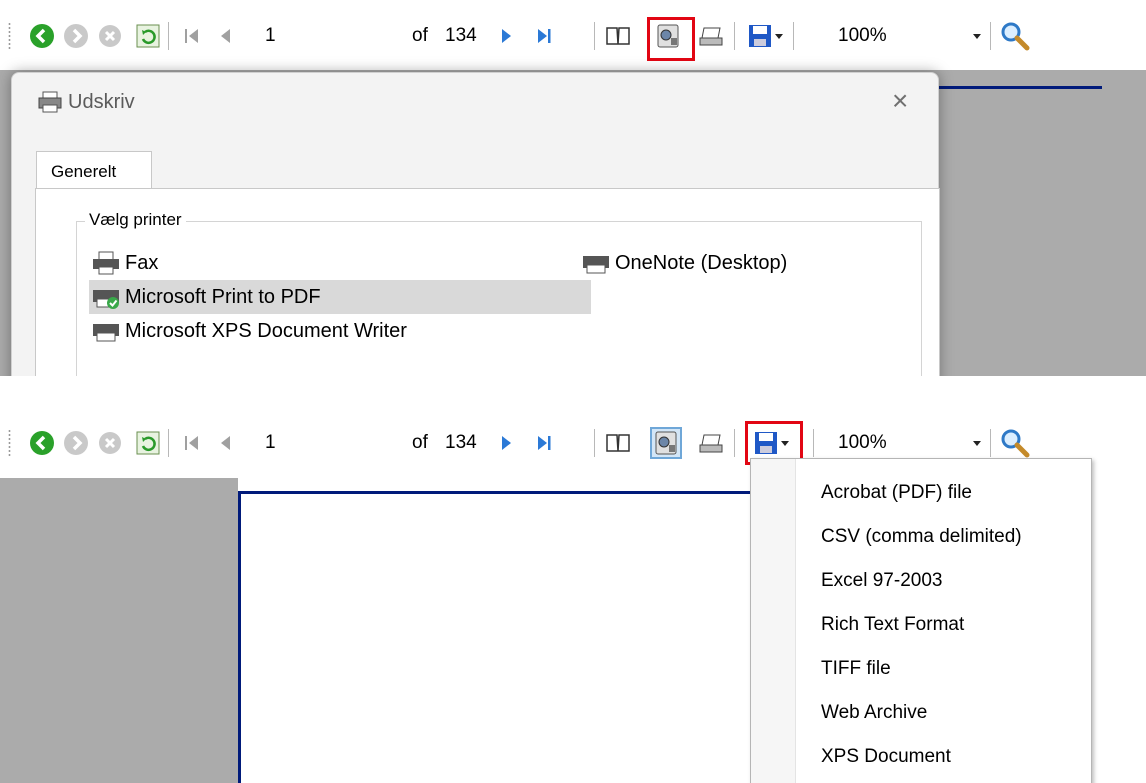  Describe the element at coordinates (135, 220) in the screenshot. I see `group-label: Vælg printer` at that location.